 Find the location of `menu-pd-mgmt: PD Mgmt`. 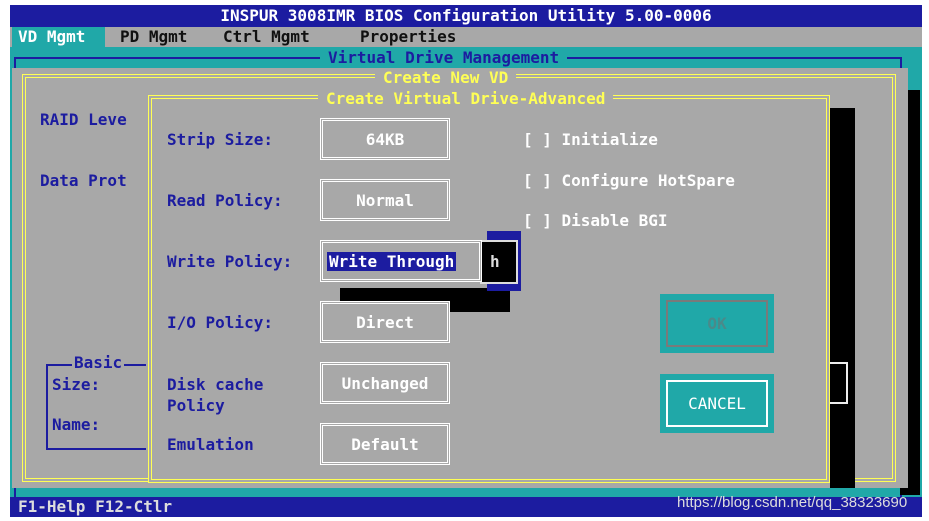

menu-pd-mgmt: PD Mgmt is located at coordinates (153, 37).